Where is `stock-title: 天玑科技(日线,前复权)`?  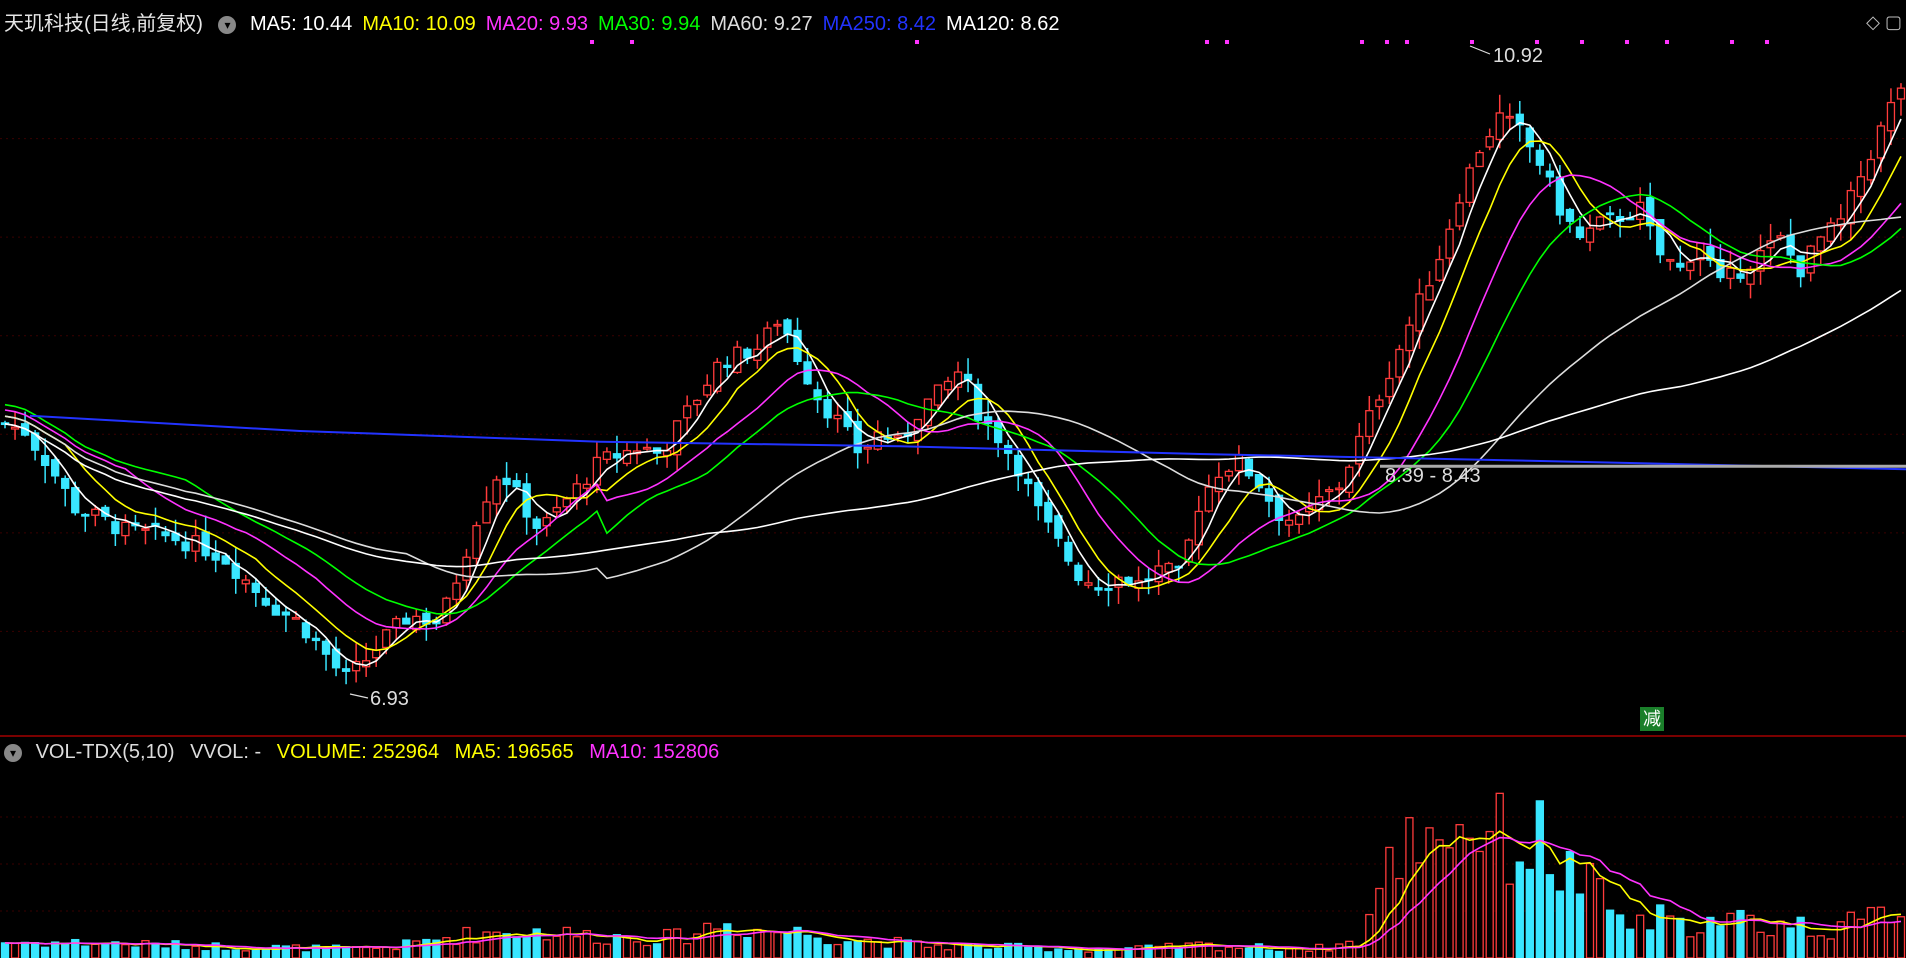 stock-title: 天玑科技(日线,前复权) is located at coordinates (103, 24).